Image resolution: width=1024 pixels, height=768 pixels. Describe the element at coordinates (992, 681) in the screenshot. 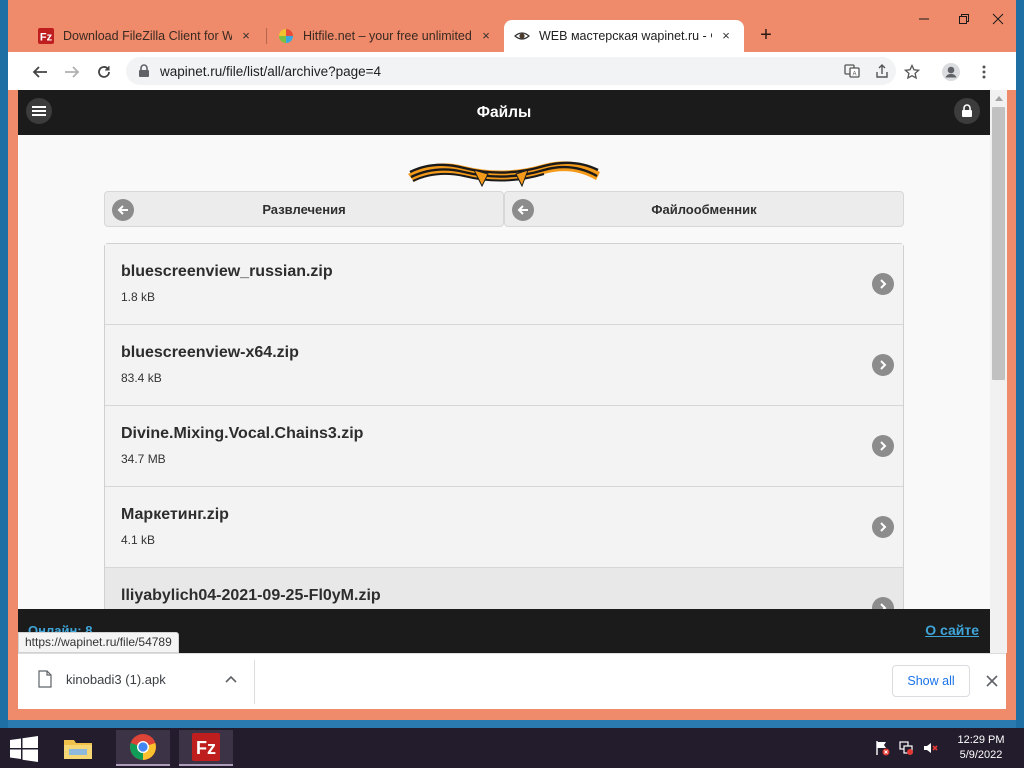

I see `close-shelf-icon` at that location.